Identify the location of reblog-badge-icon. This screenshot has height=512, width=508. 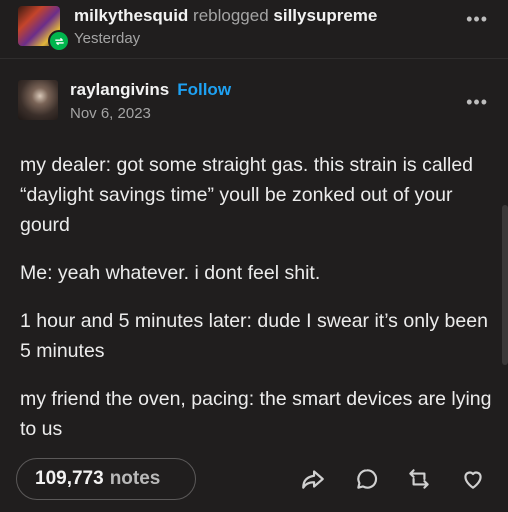
(59, 41).